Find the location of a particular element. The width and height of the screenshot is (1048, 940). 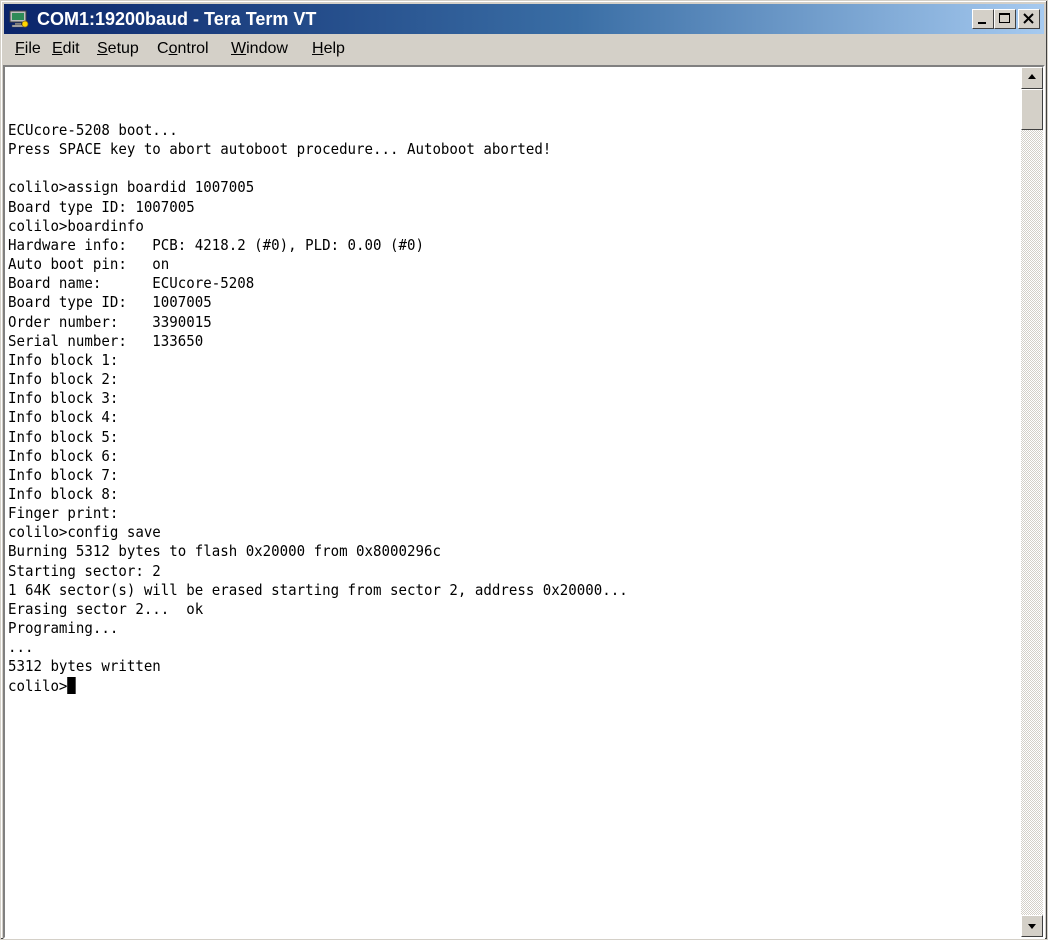

vertical-scrollbar is located at coordinates (1032, 502).